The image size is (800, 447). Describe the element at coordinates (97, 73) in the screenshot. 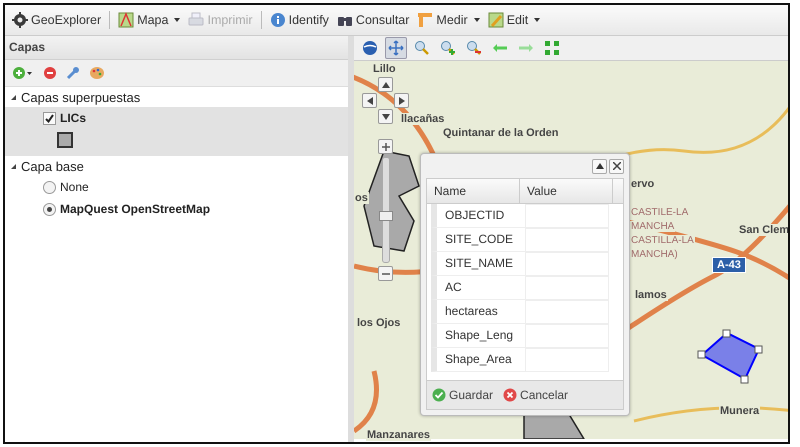

I see `palette-icon` at that location.